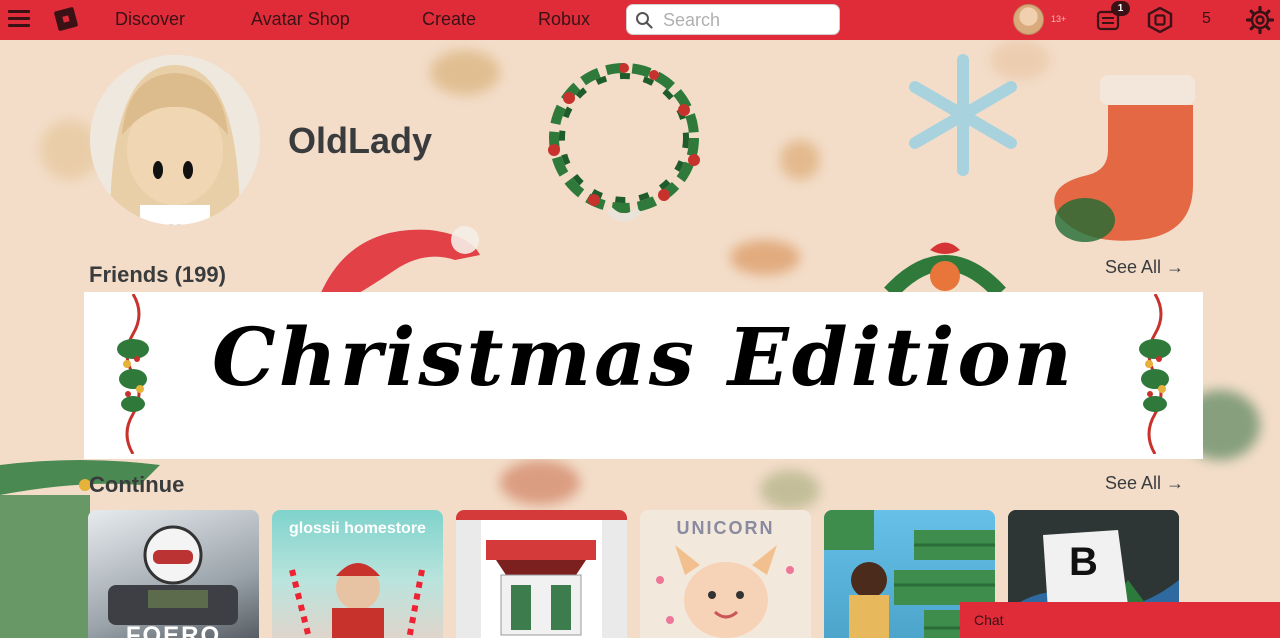  I want to click on chat-label: Chat, so click(989, 620).